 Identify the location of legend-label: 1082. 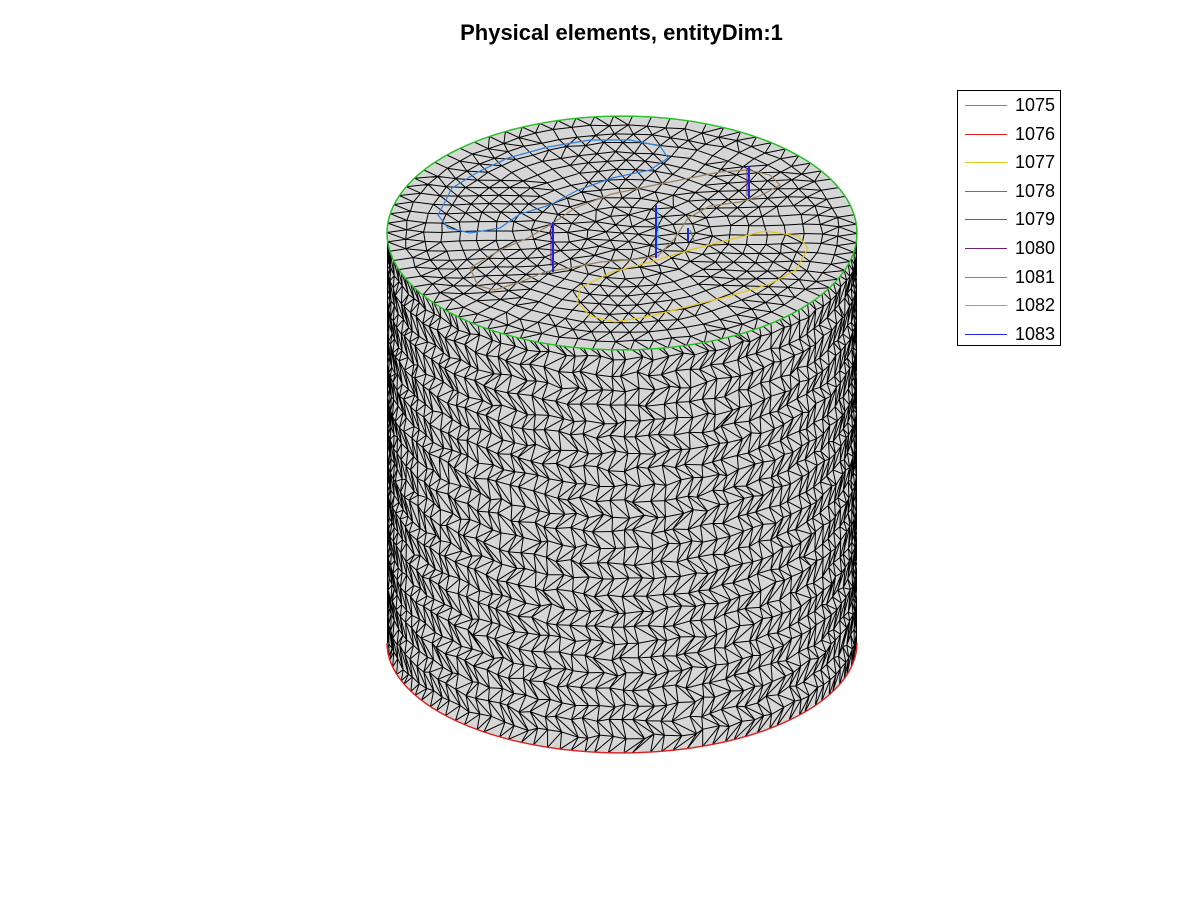
(1035, 305).